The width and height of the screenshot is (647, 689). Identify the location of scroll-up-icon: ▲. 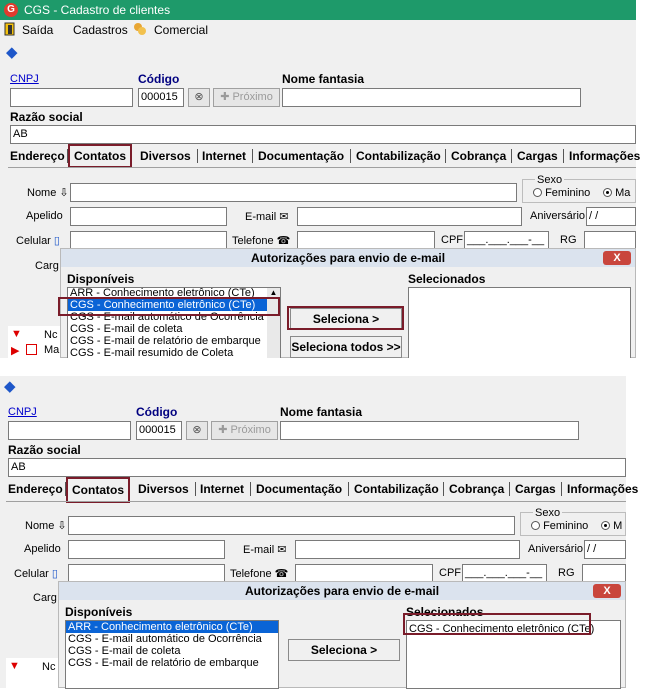
(273, 292).